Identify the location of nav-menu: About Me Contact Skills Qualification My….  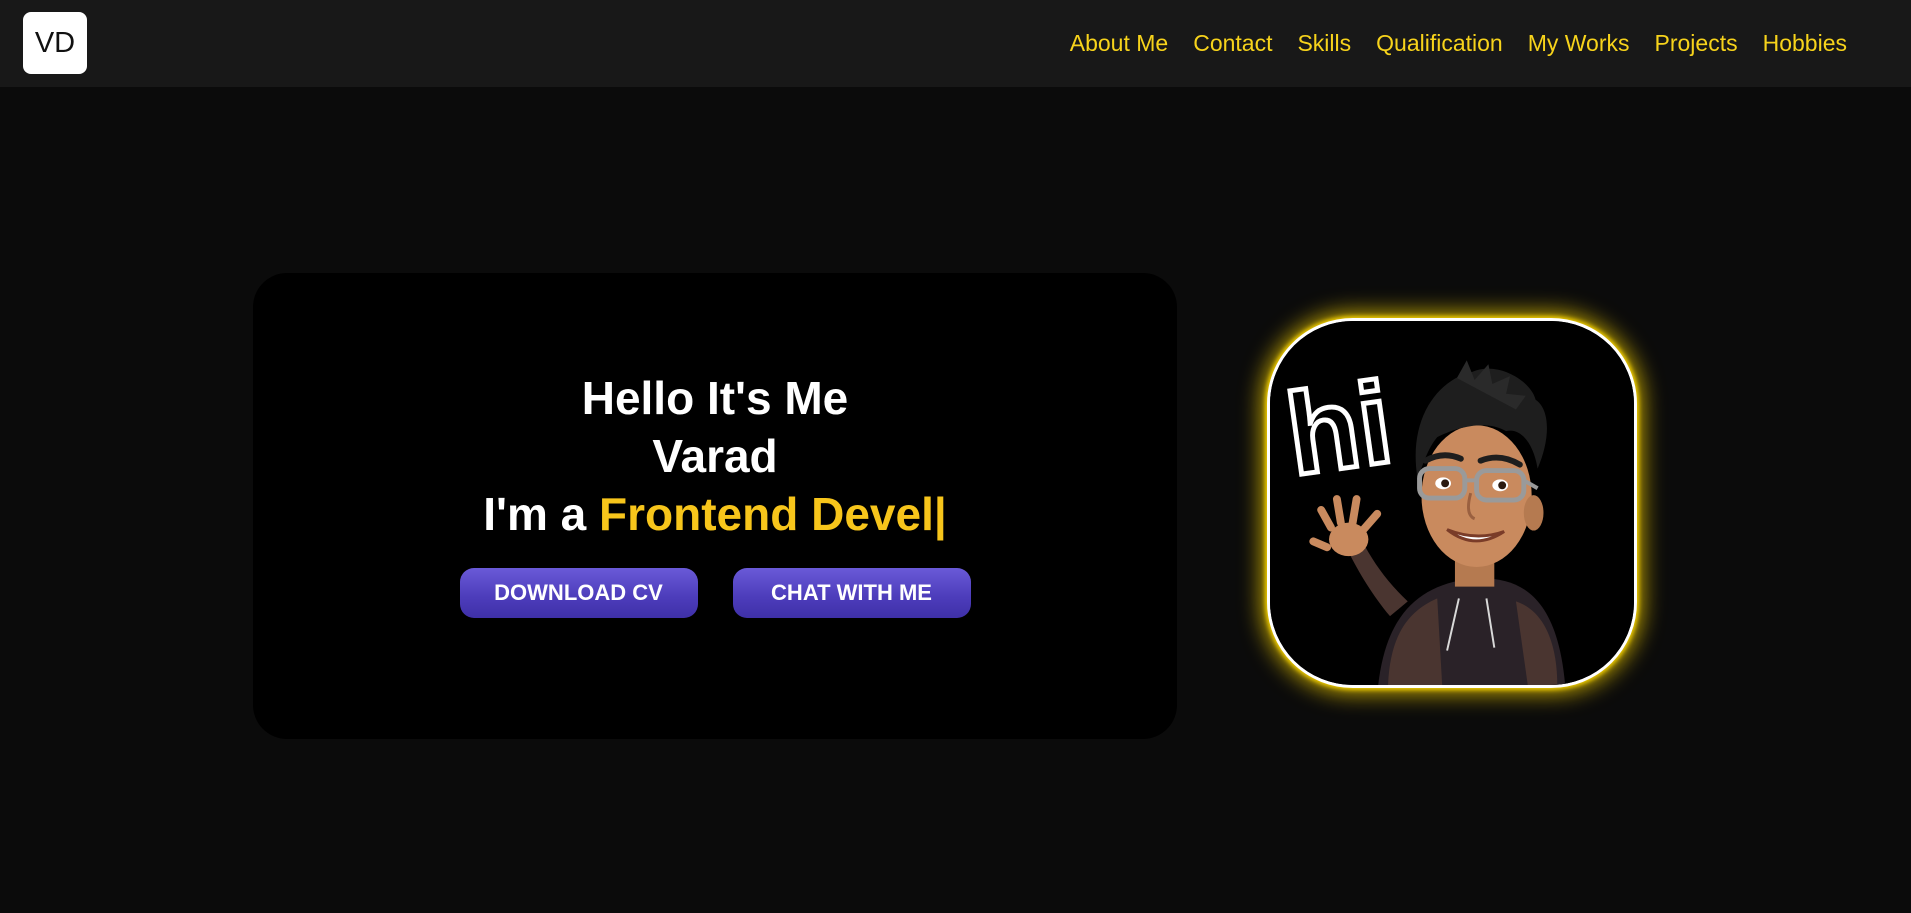
(1458, 43).